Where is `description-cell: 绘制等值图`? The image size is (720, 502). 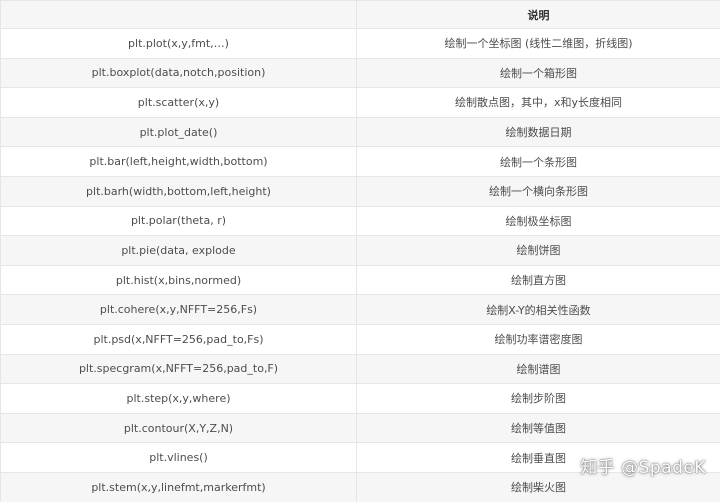
description-cell: 绘制等值图 is located at coordinates (538, 428).